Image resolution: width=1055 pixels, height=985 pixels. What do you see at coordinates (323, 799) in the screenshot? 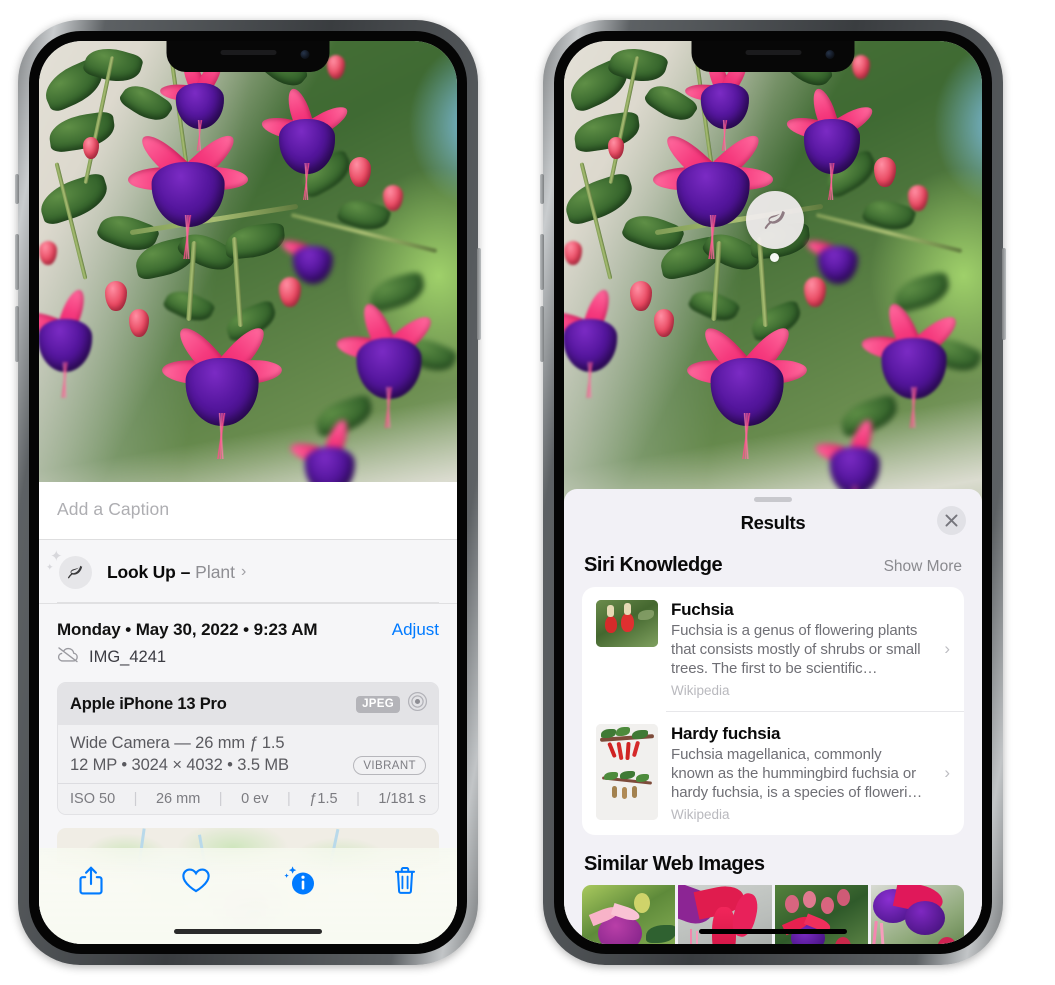
I see `exif-aperture: ƒ1.5` at bounding box center [323, 799].